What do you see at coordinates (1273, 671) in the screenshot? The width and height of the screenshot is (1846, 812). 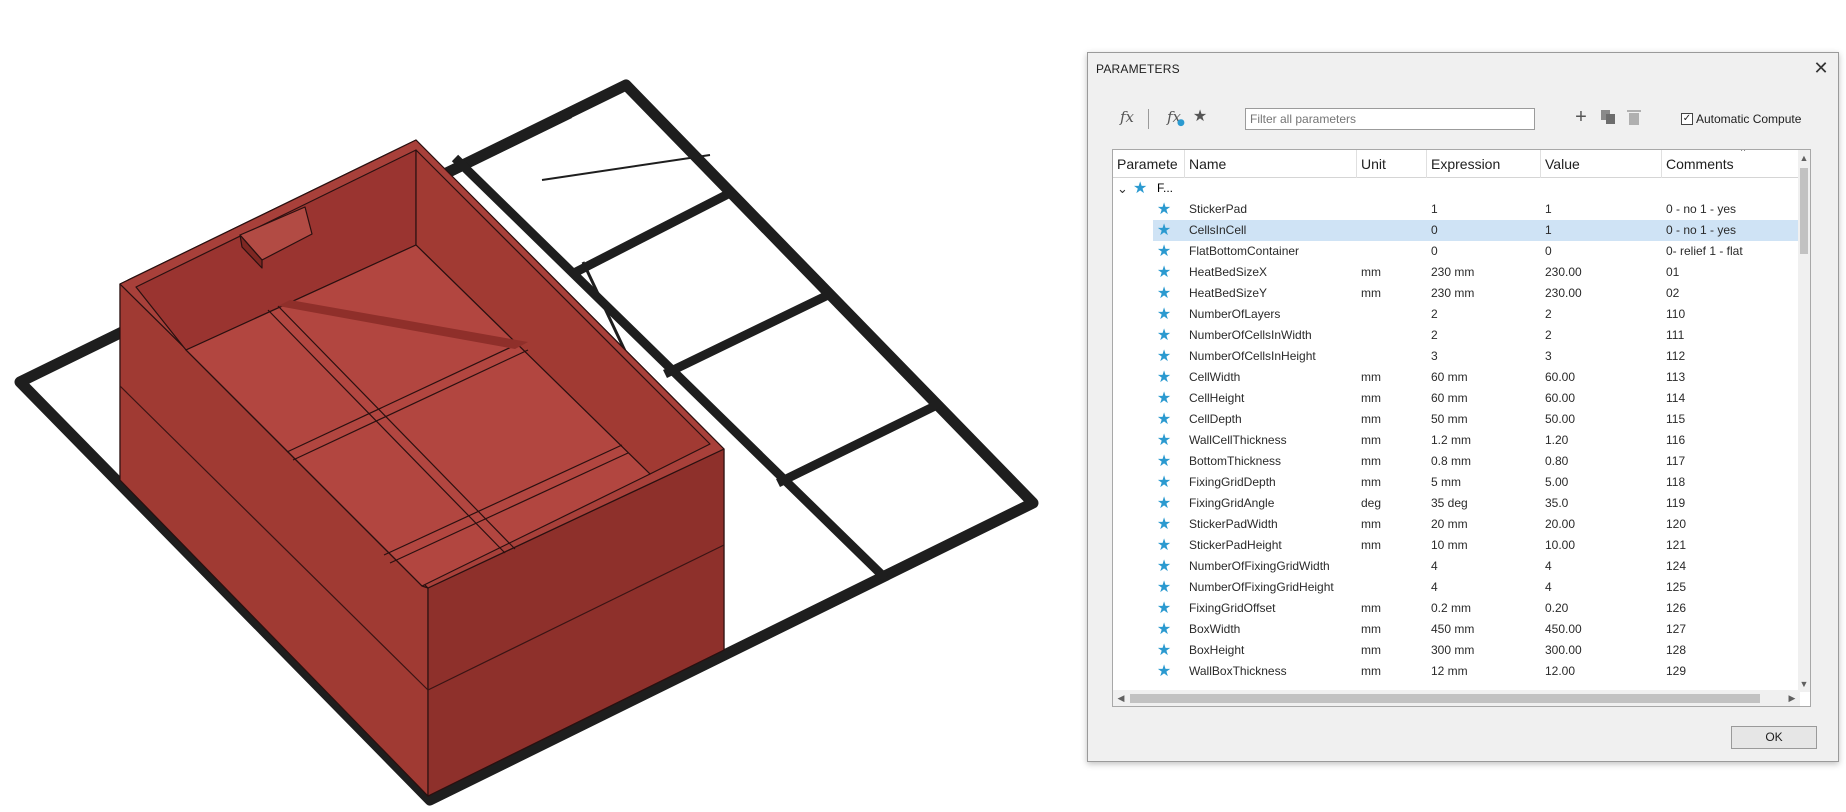 I see `parameter-name: WallBoxThickness` at bounding box center [1273, 671].